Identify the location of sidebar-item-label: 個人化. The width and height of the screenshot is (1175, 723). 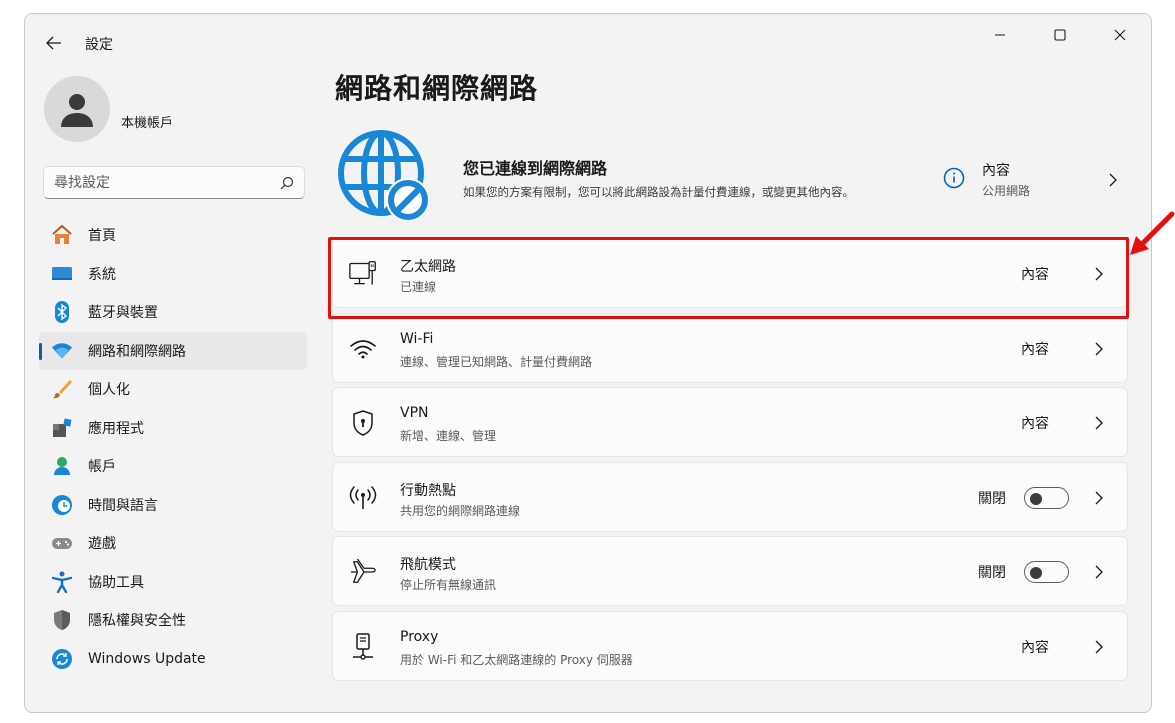
(109, 390).